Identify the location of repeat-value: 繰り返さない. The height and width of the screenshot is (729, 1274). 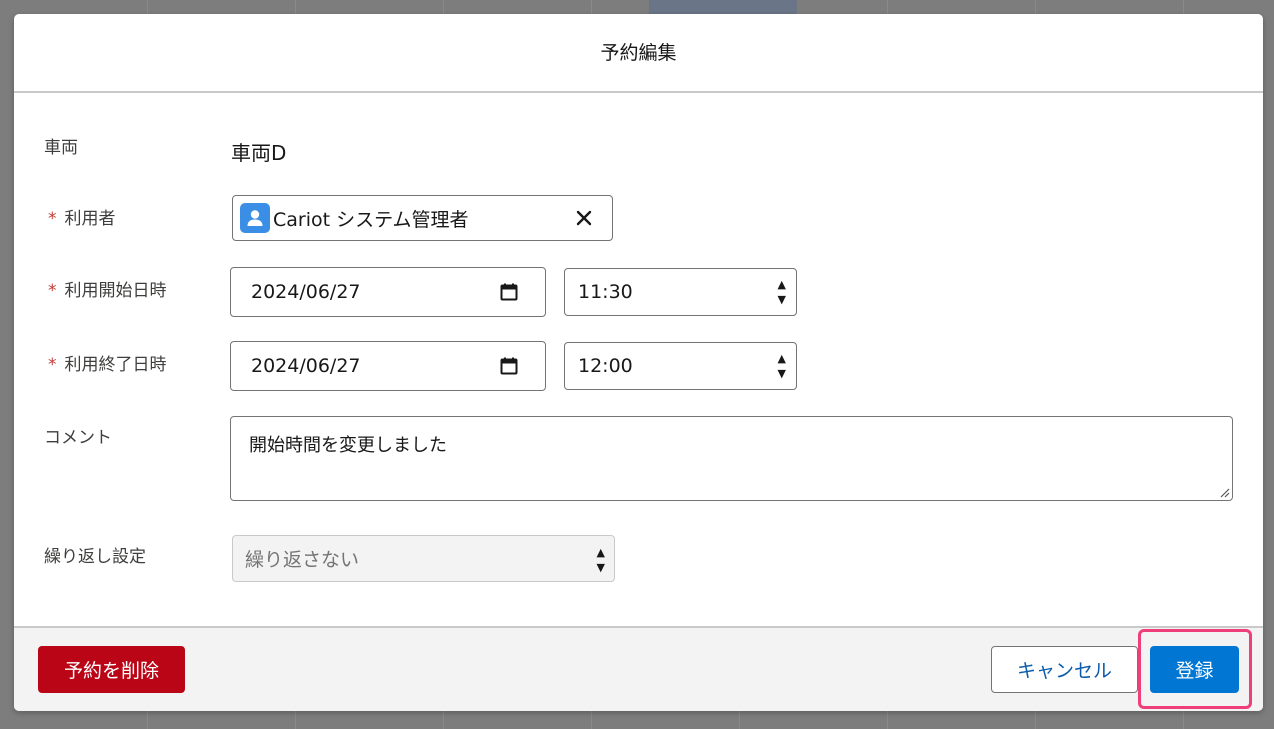
(302, 560).